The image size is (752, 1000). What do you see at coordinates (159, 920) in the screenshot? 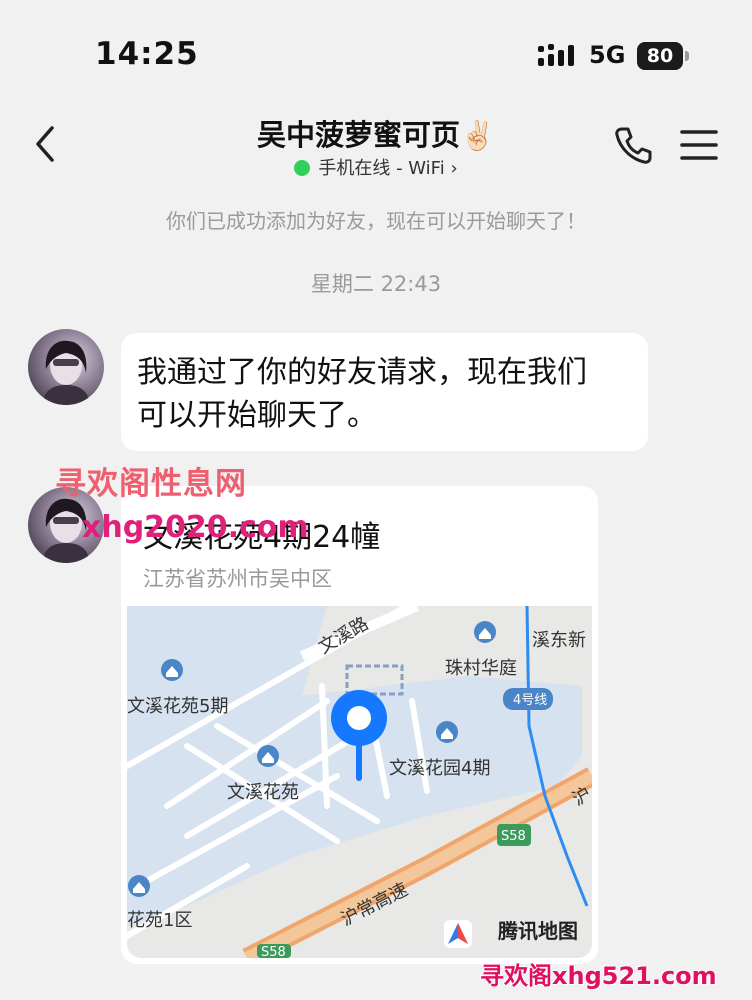
I see `map-label: 花苑1区` at bounding box center [159, 920].